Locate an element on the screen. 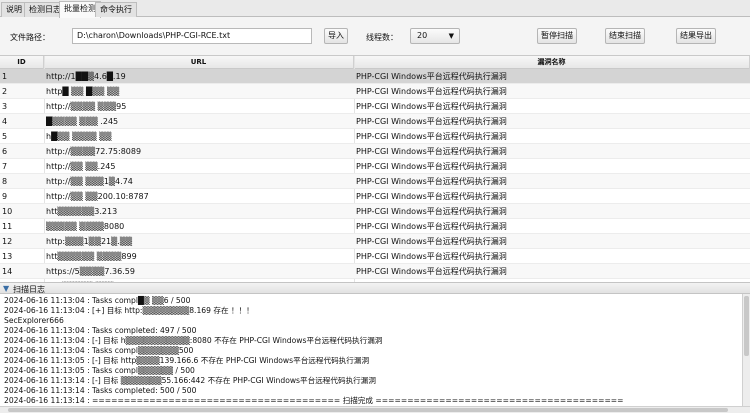 The height and width of the screenshot is (413, 750). cell-url: http://1██▒4.6█.19 is located at coordinates (86, 76).